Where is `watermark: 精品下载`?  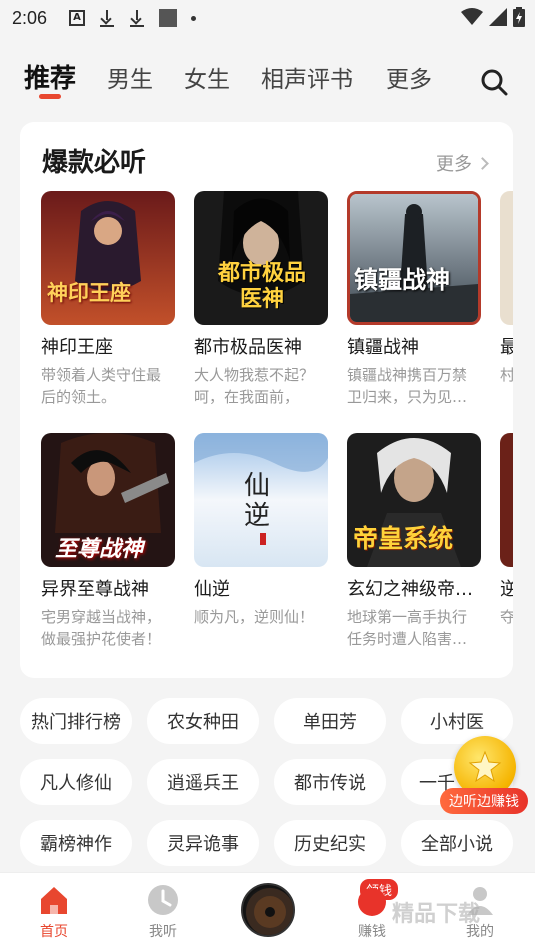 watermark: 精品下载 is located at coordinates (462, 912).